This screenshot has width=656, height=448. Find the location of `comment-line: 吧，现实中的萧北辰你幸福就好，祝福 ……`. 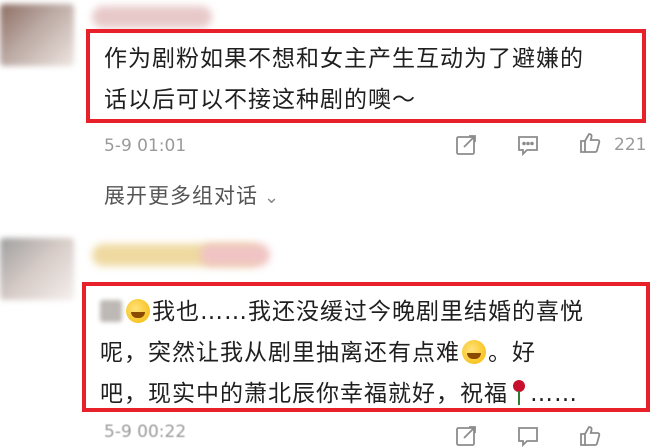

comment-line: 吧，现实中的萧北辰你幸福就好，祝福 …… is located at coordinates (366, 394).